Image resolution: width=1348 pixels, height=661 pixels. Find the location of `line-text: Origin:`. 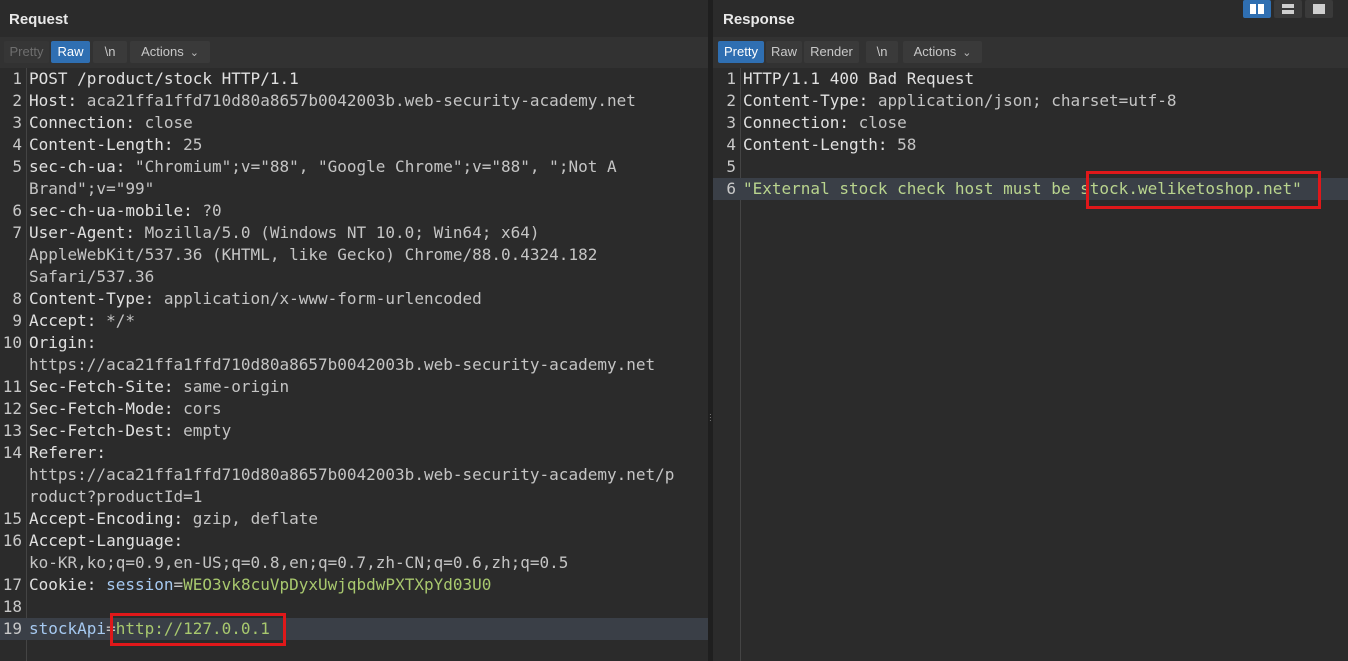

line-text: Origin: is located at coordinates (67, 343).